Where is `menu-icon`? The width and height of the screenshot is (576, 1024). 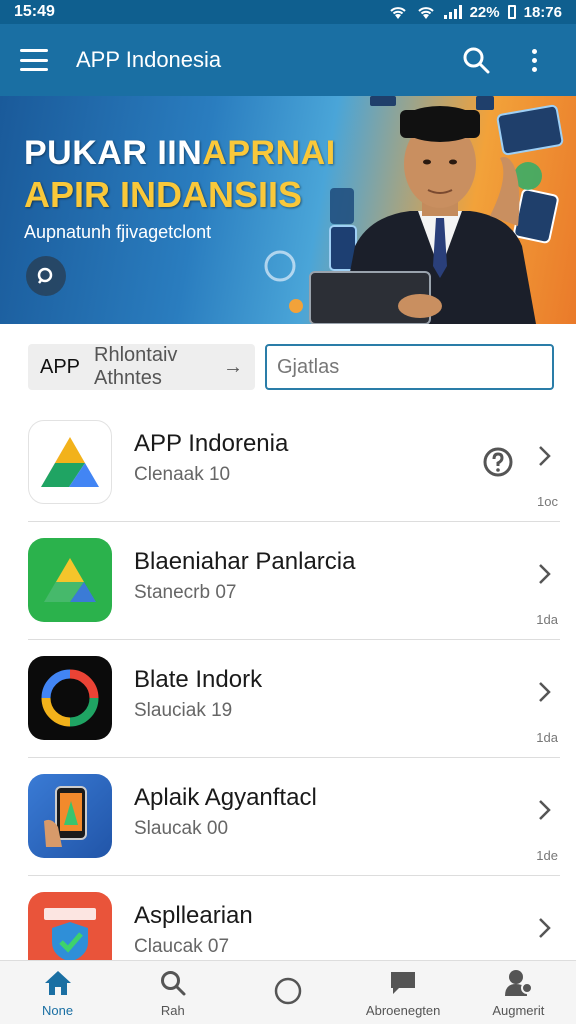 menu-icon is located at coordinates (34, 60).